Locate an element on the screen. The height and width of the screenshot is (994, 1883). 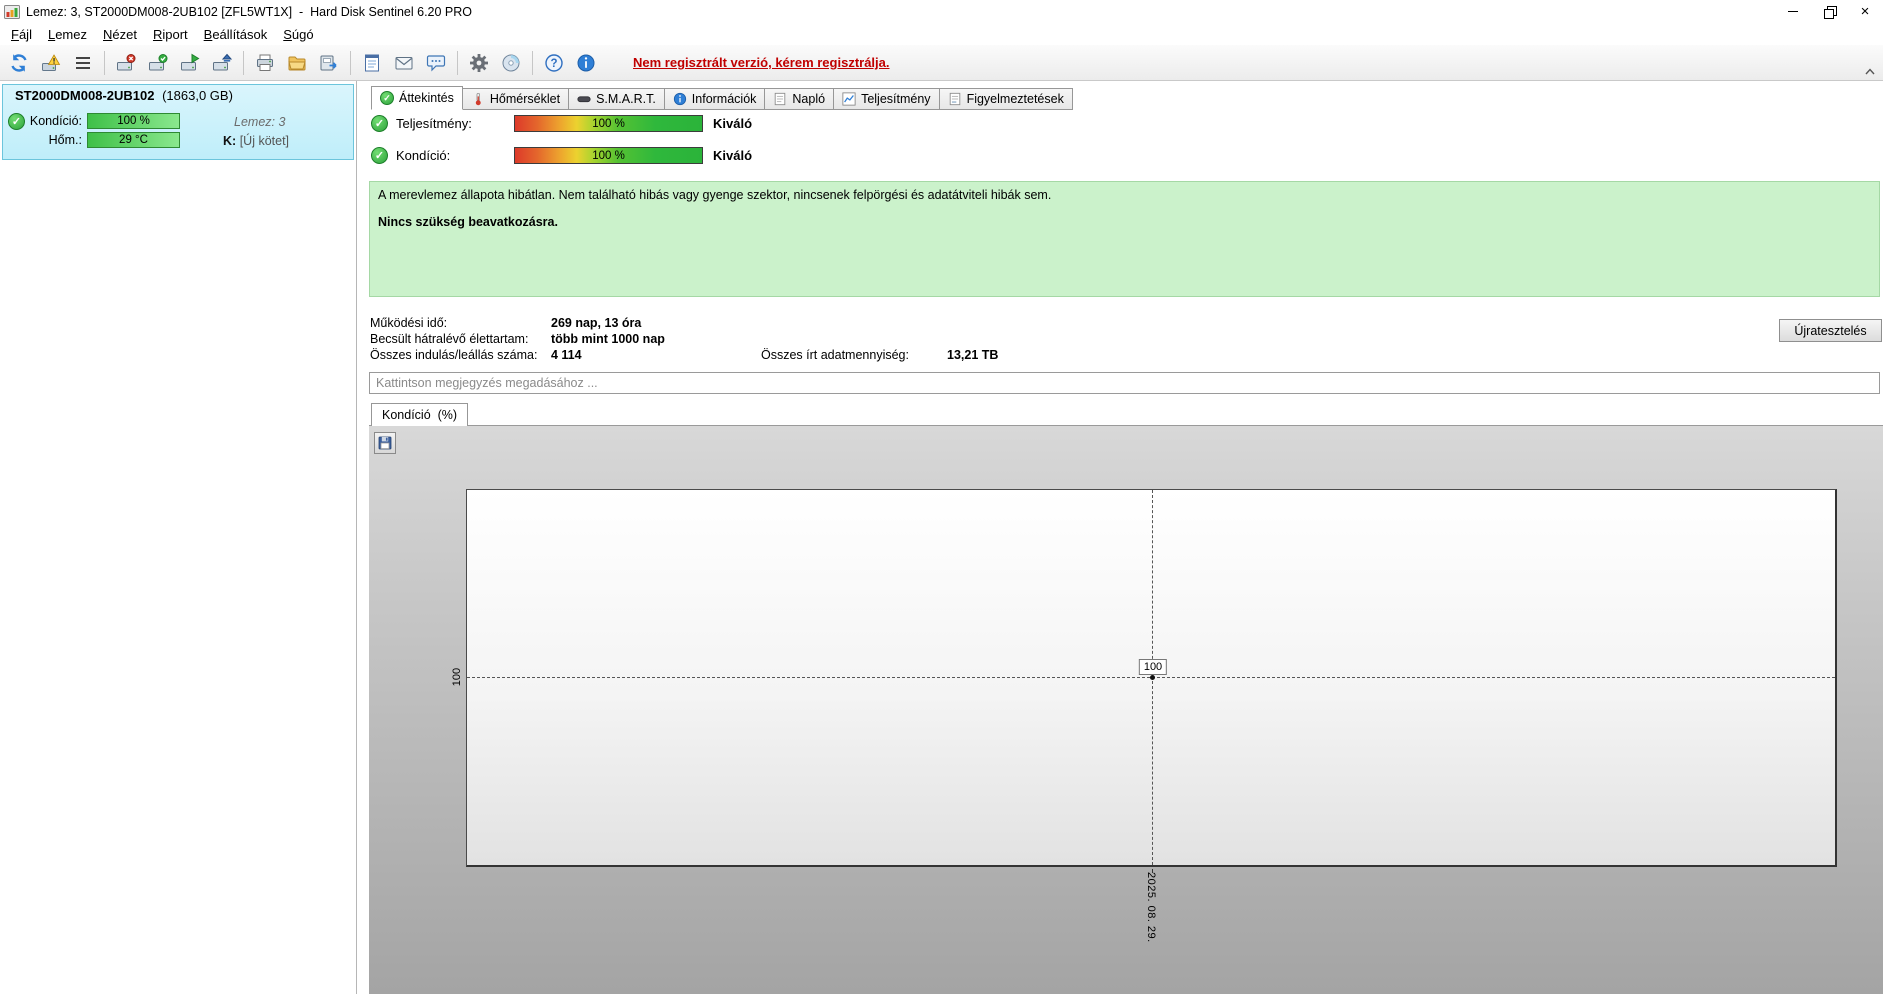
maximize-button is located at coordinates (1829, 11).